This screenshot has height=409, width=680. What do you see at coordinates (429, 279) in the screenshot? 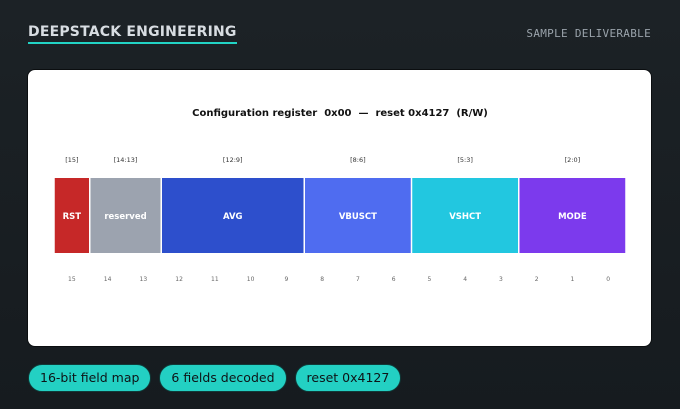
I see `bit-index-5: 5` at bounding box center [429, 279].